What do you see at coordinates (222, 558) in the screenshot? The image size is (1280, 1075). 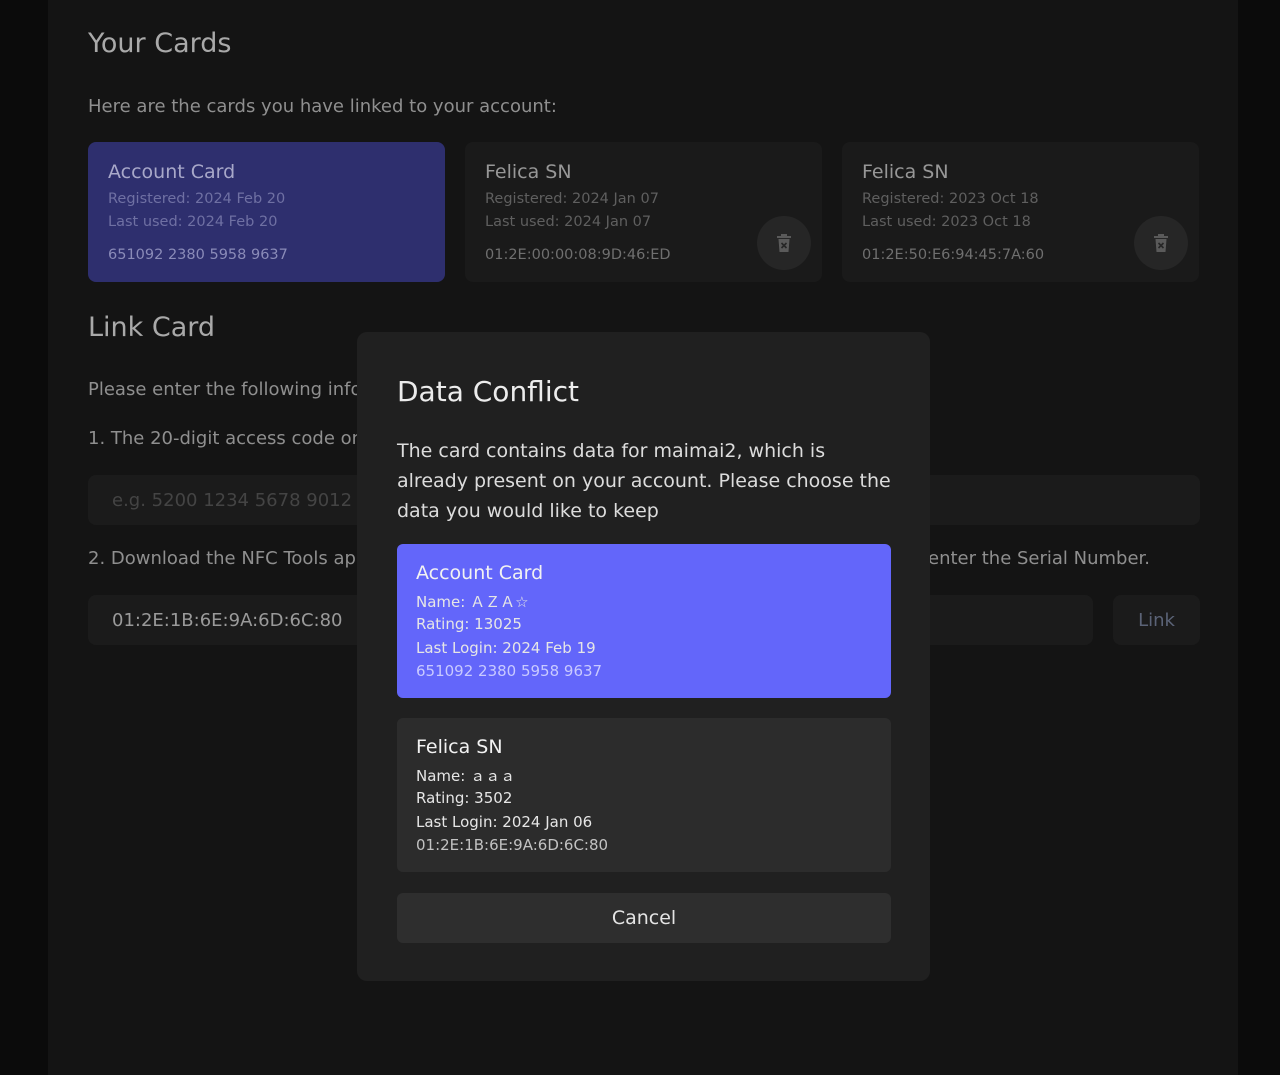 I see `link-step-2: 2. Download the NFC Tools ap` at bounding box center [222, 558].